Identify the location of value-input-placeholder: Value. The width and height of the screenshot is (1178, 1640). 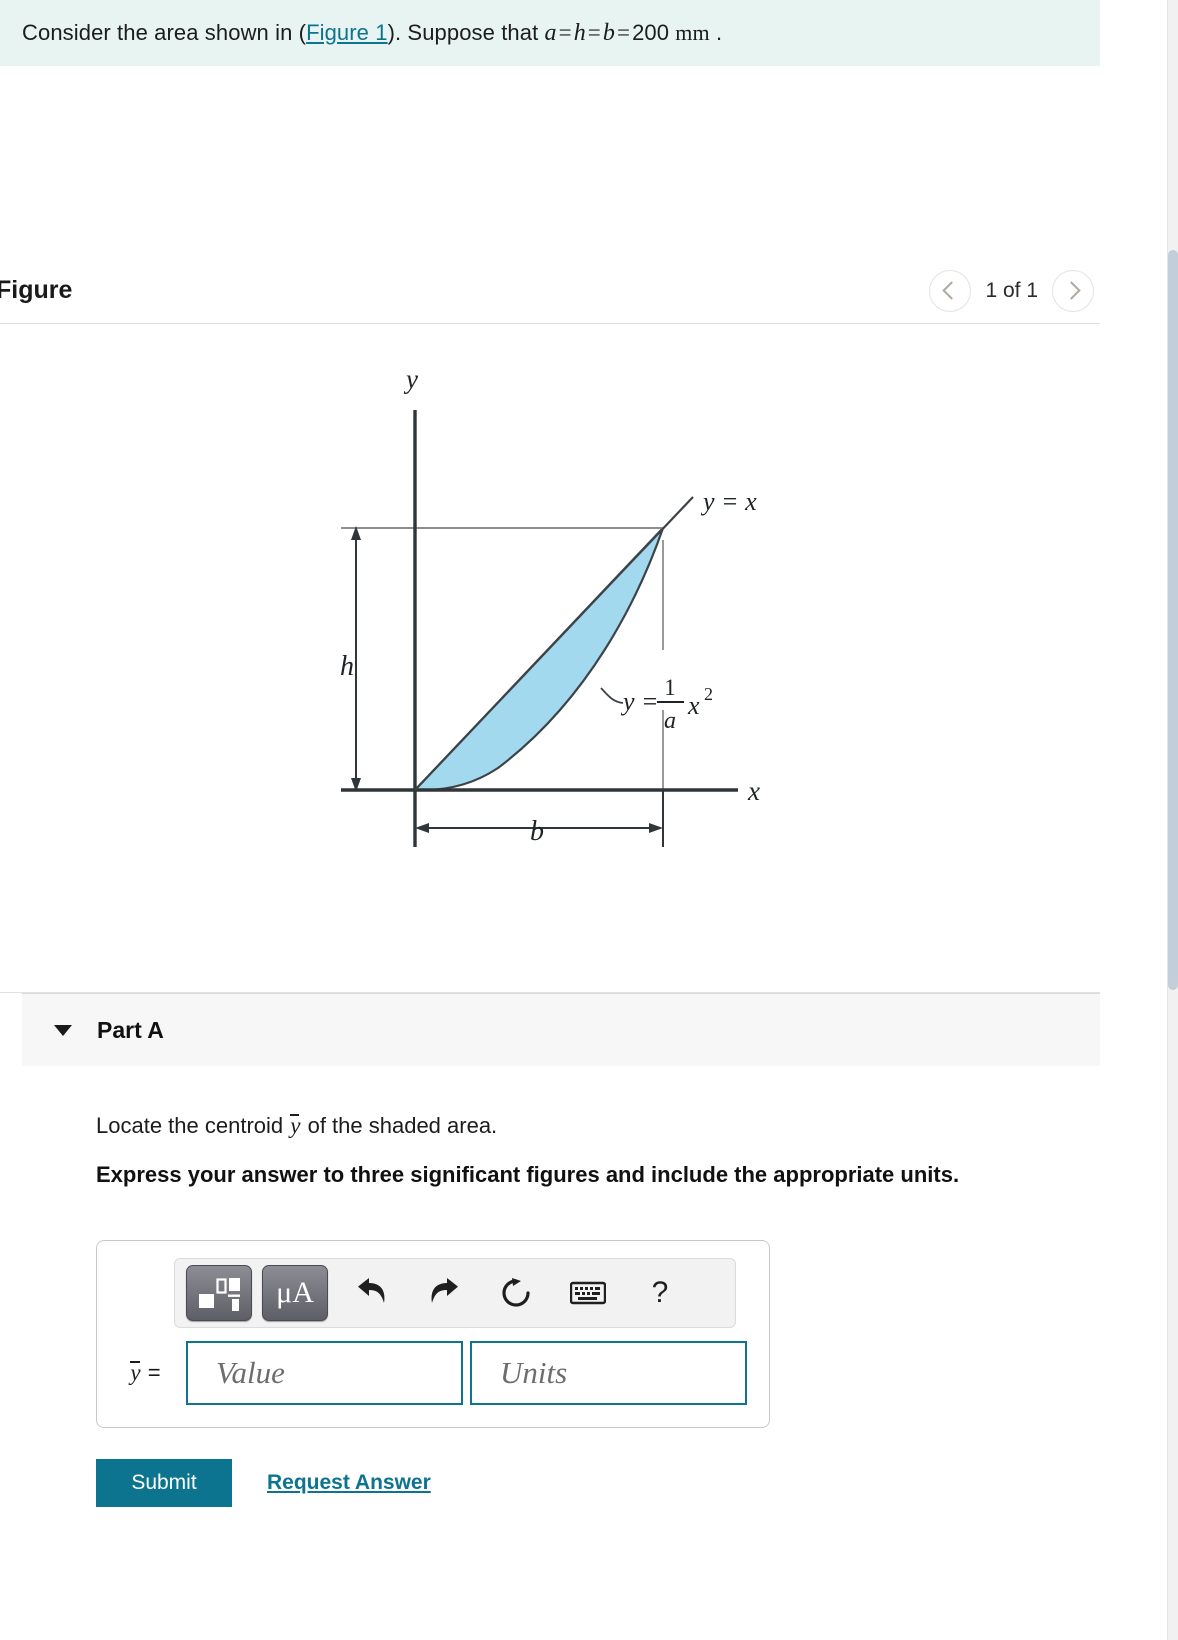
(250, 1372).